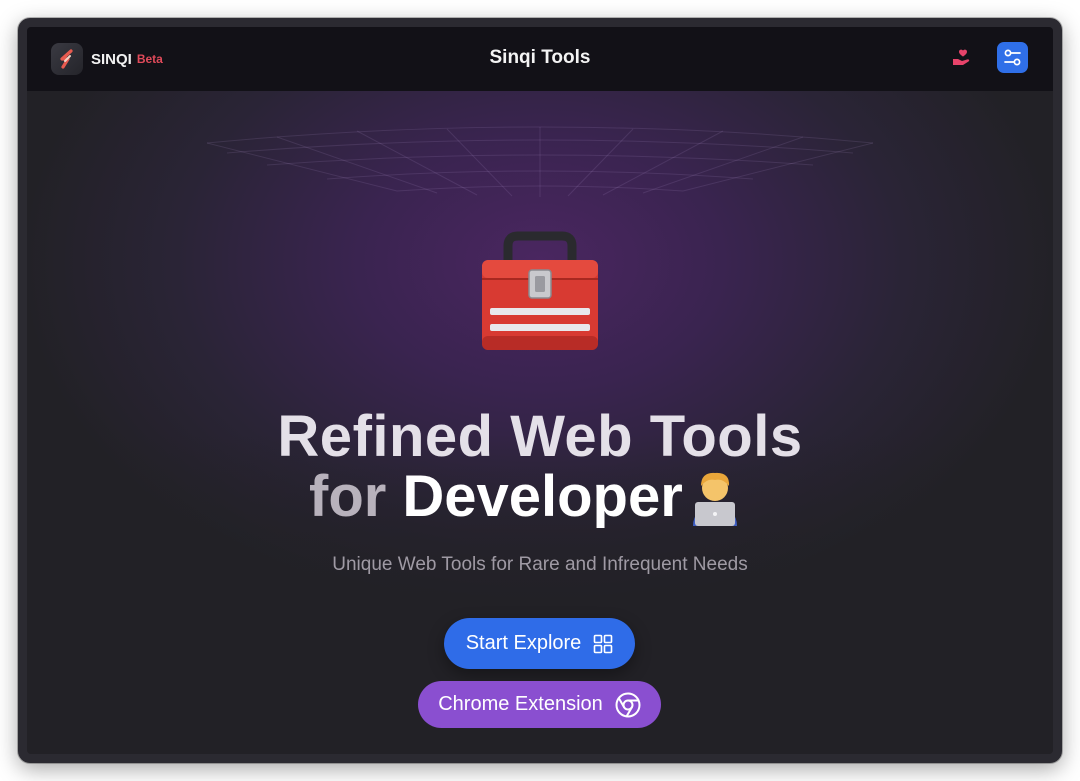 This screenshot has width=1080, height=781. I want to click on sliders-icon, so click(1012, 57).